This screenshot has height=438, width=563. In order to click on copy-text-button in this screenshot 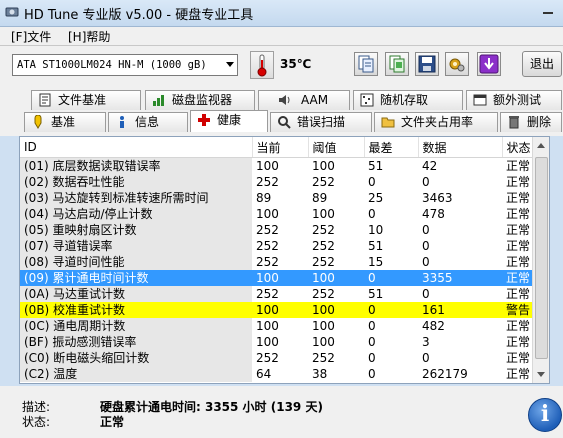, I will do `click(366, 64)`.